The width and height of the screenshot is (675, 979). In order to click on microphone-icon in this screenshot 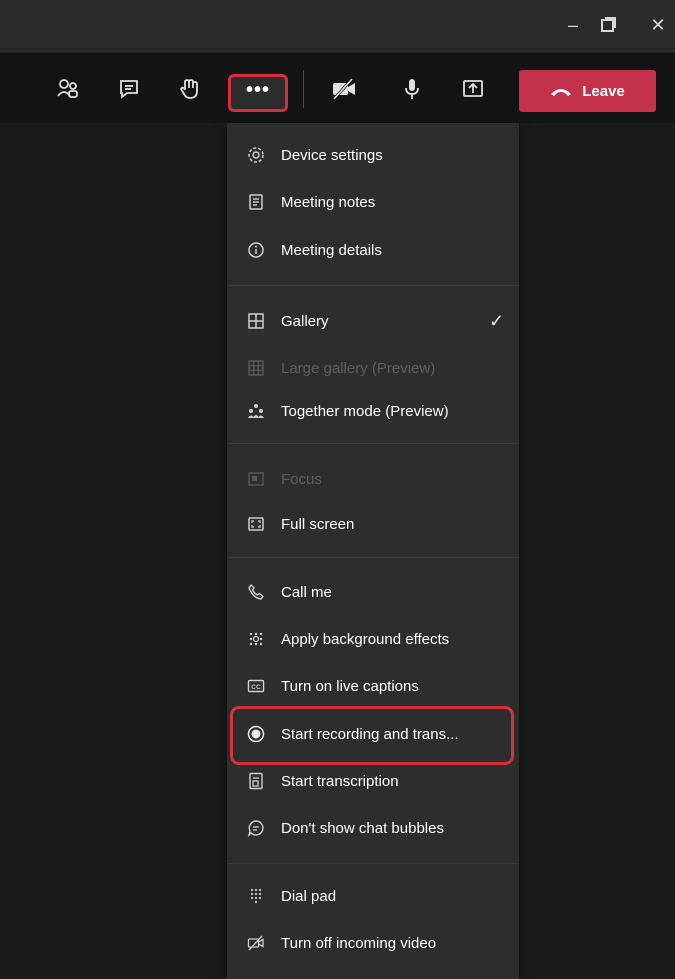, I will do `click(412, 89)`.